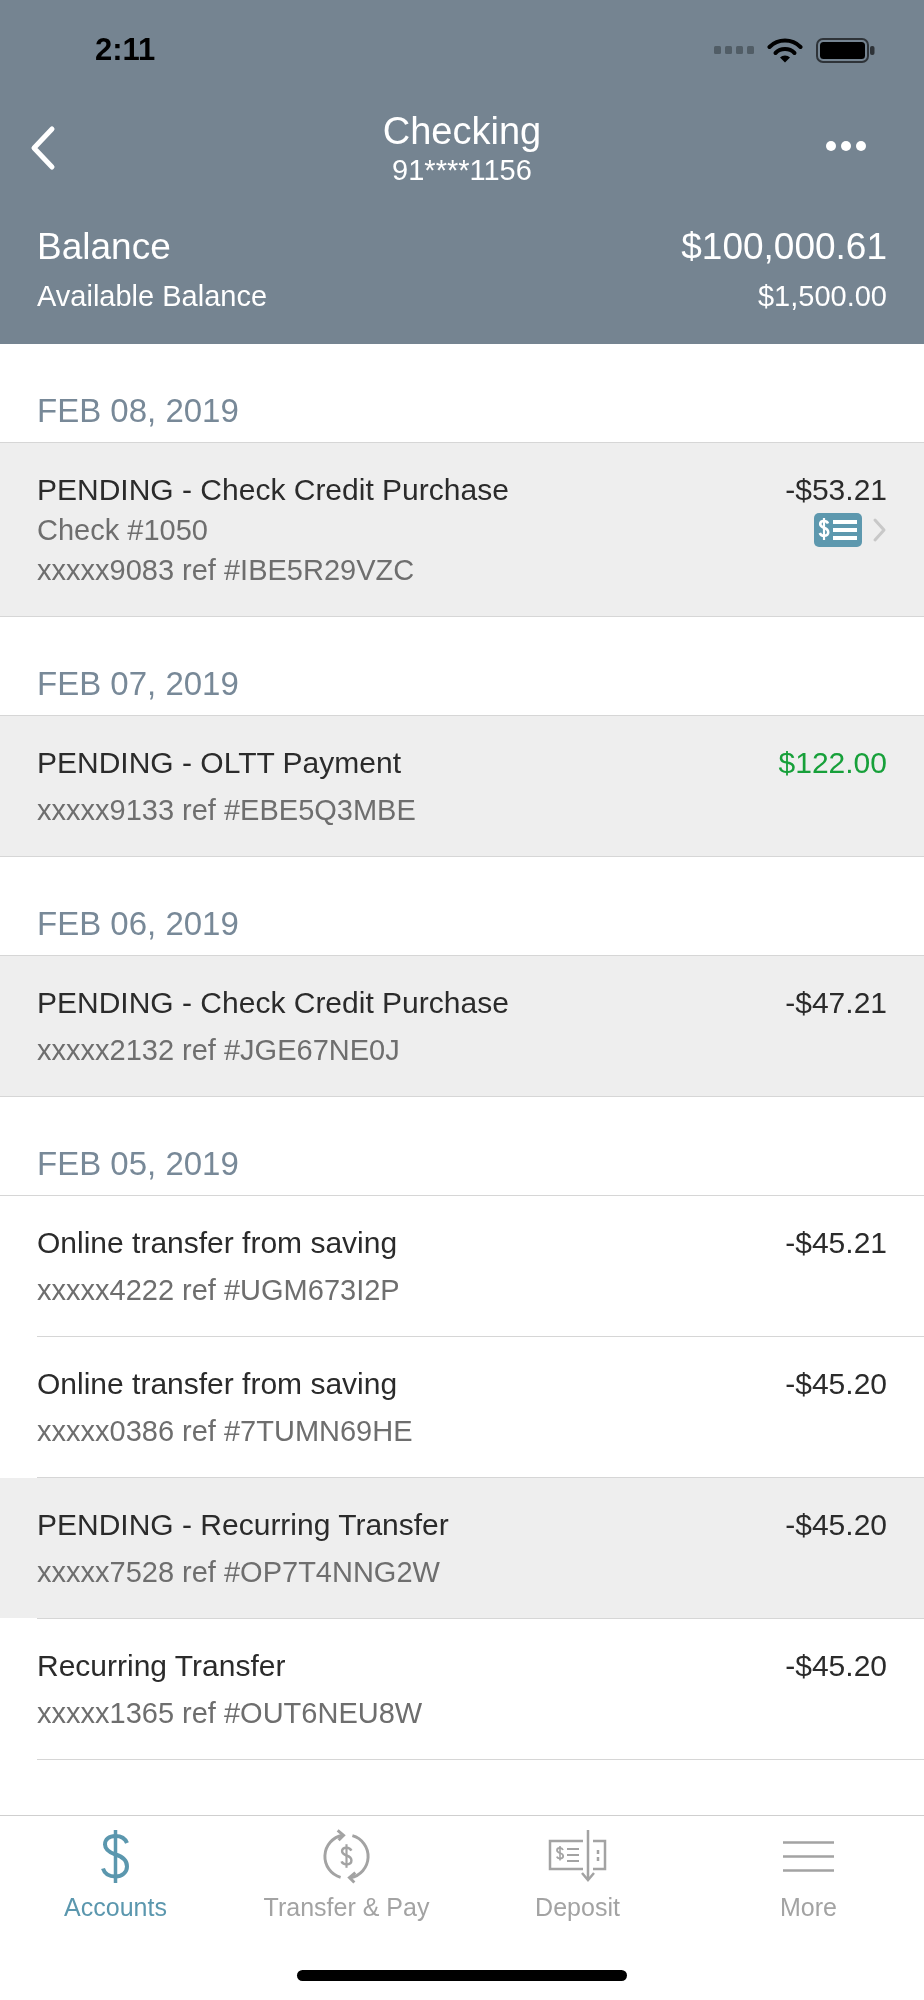 This screenshot has height=2000, width=924. What do you see at coordinates (219, 1050) in the screenshot?
I see `transaction-detail: xxxxx2132 ref #JGE67NE0J` at bounding box center [219, 1050].